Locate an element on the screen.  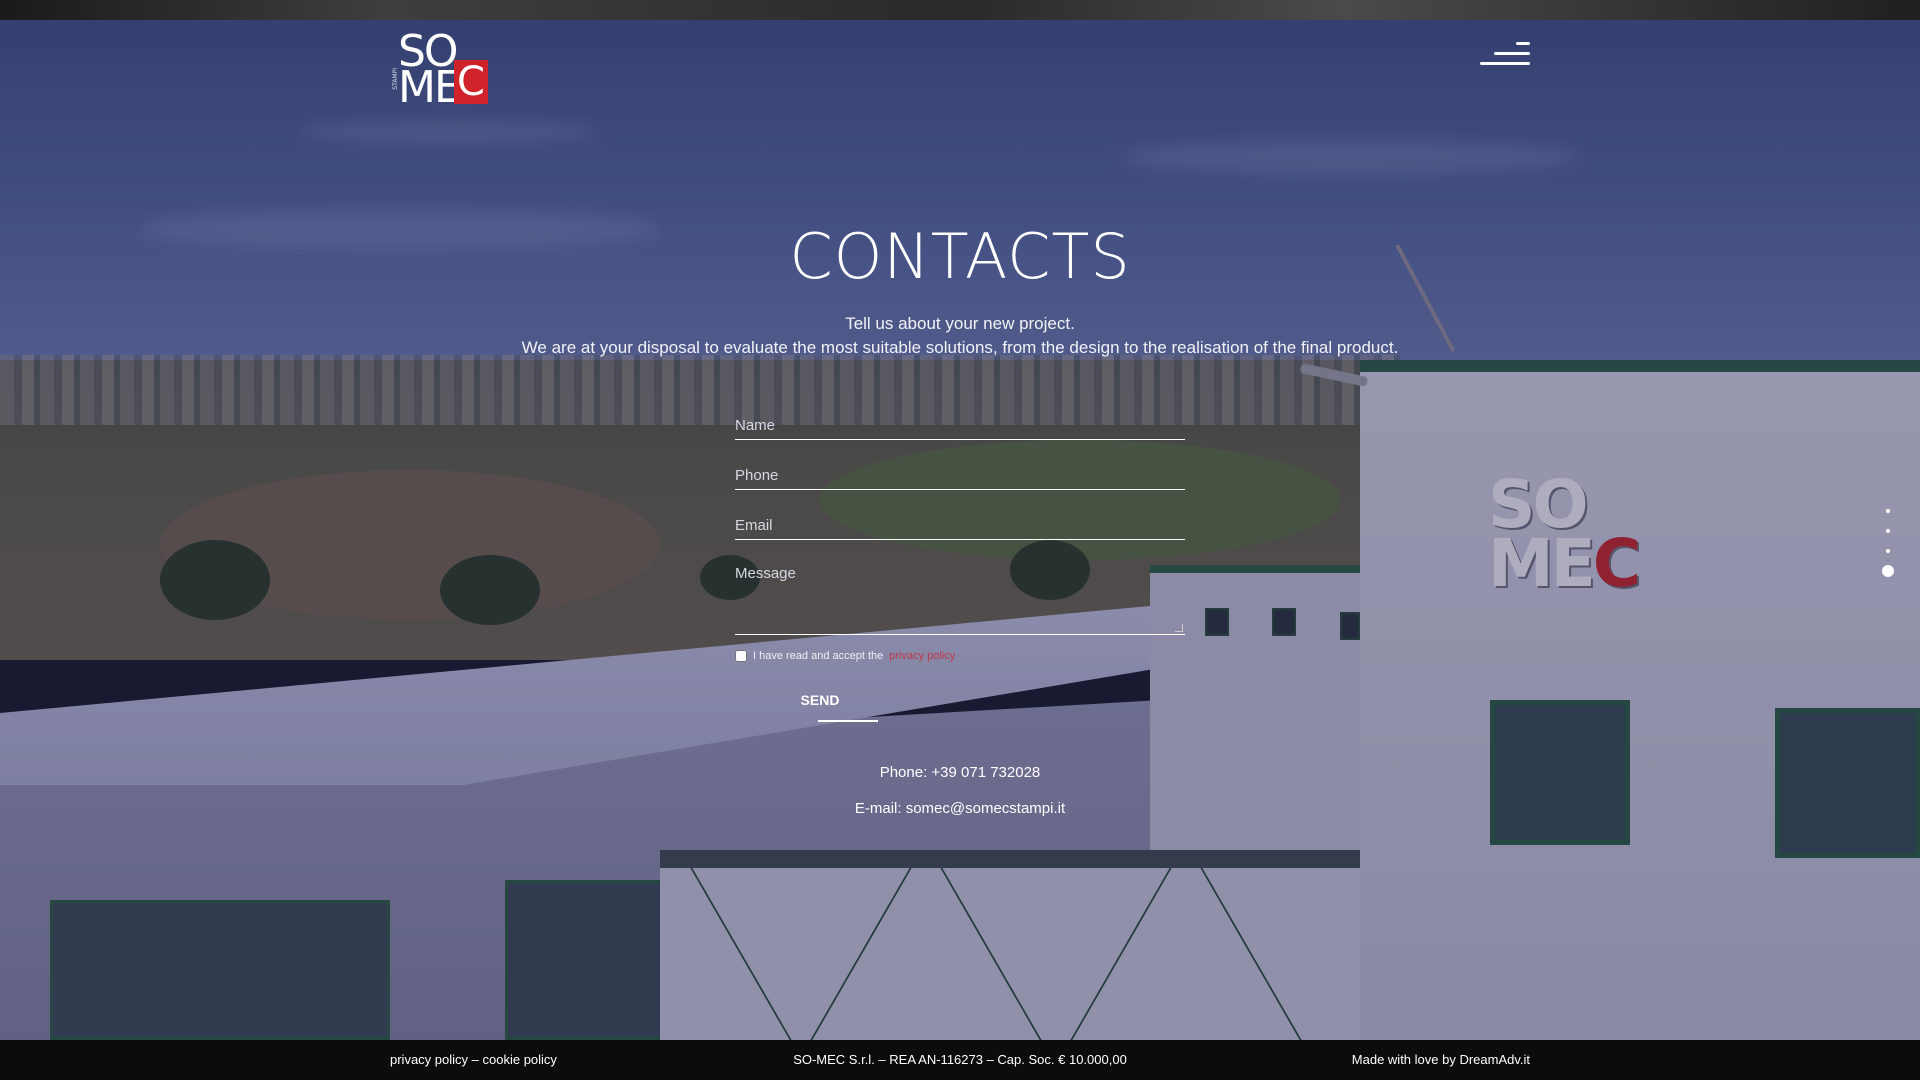
name-input is located at coordinates (960, 422).